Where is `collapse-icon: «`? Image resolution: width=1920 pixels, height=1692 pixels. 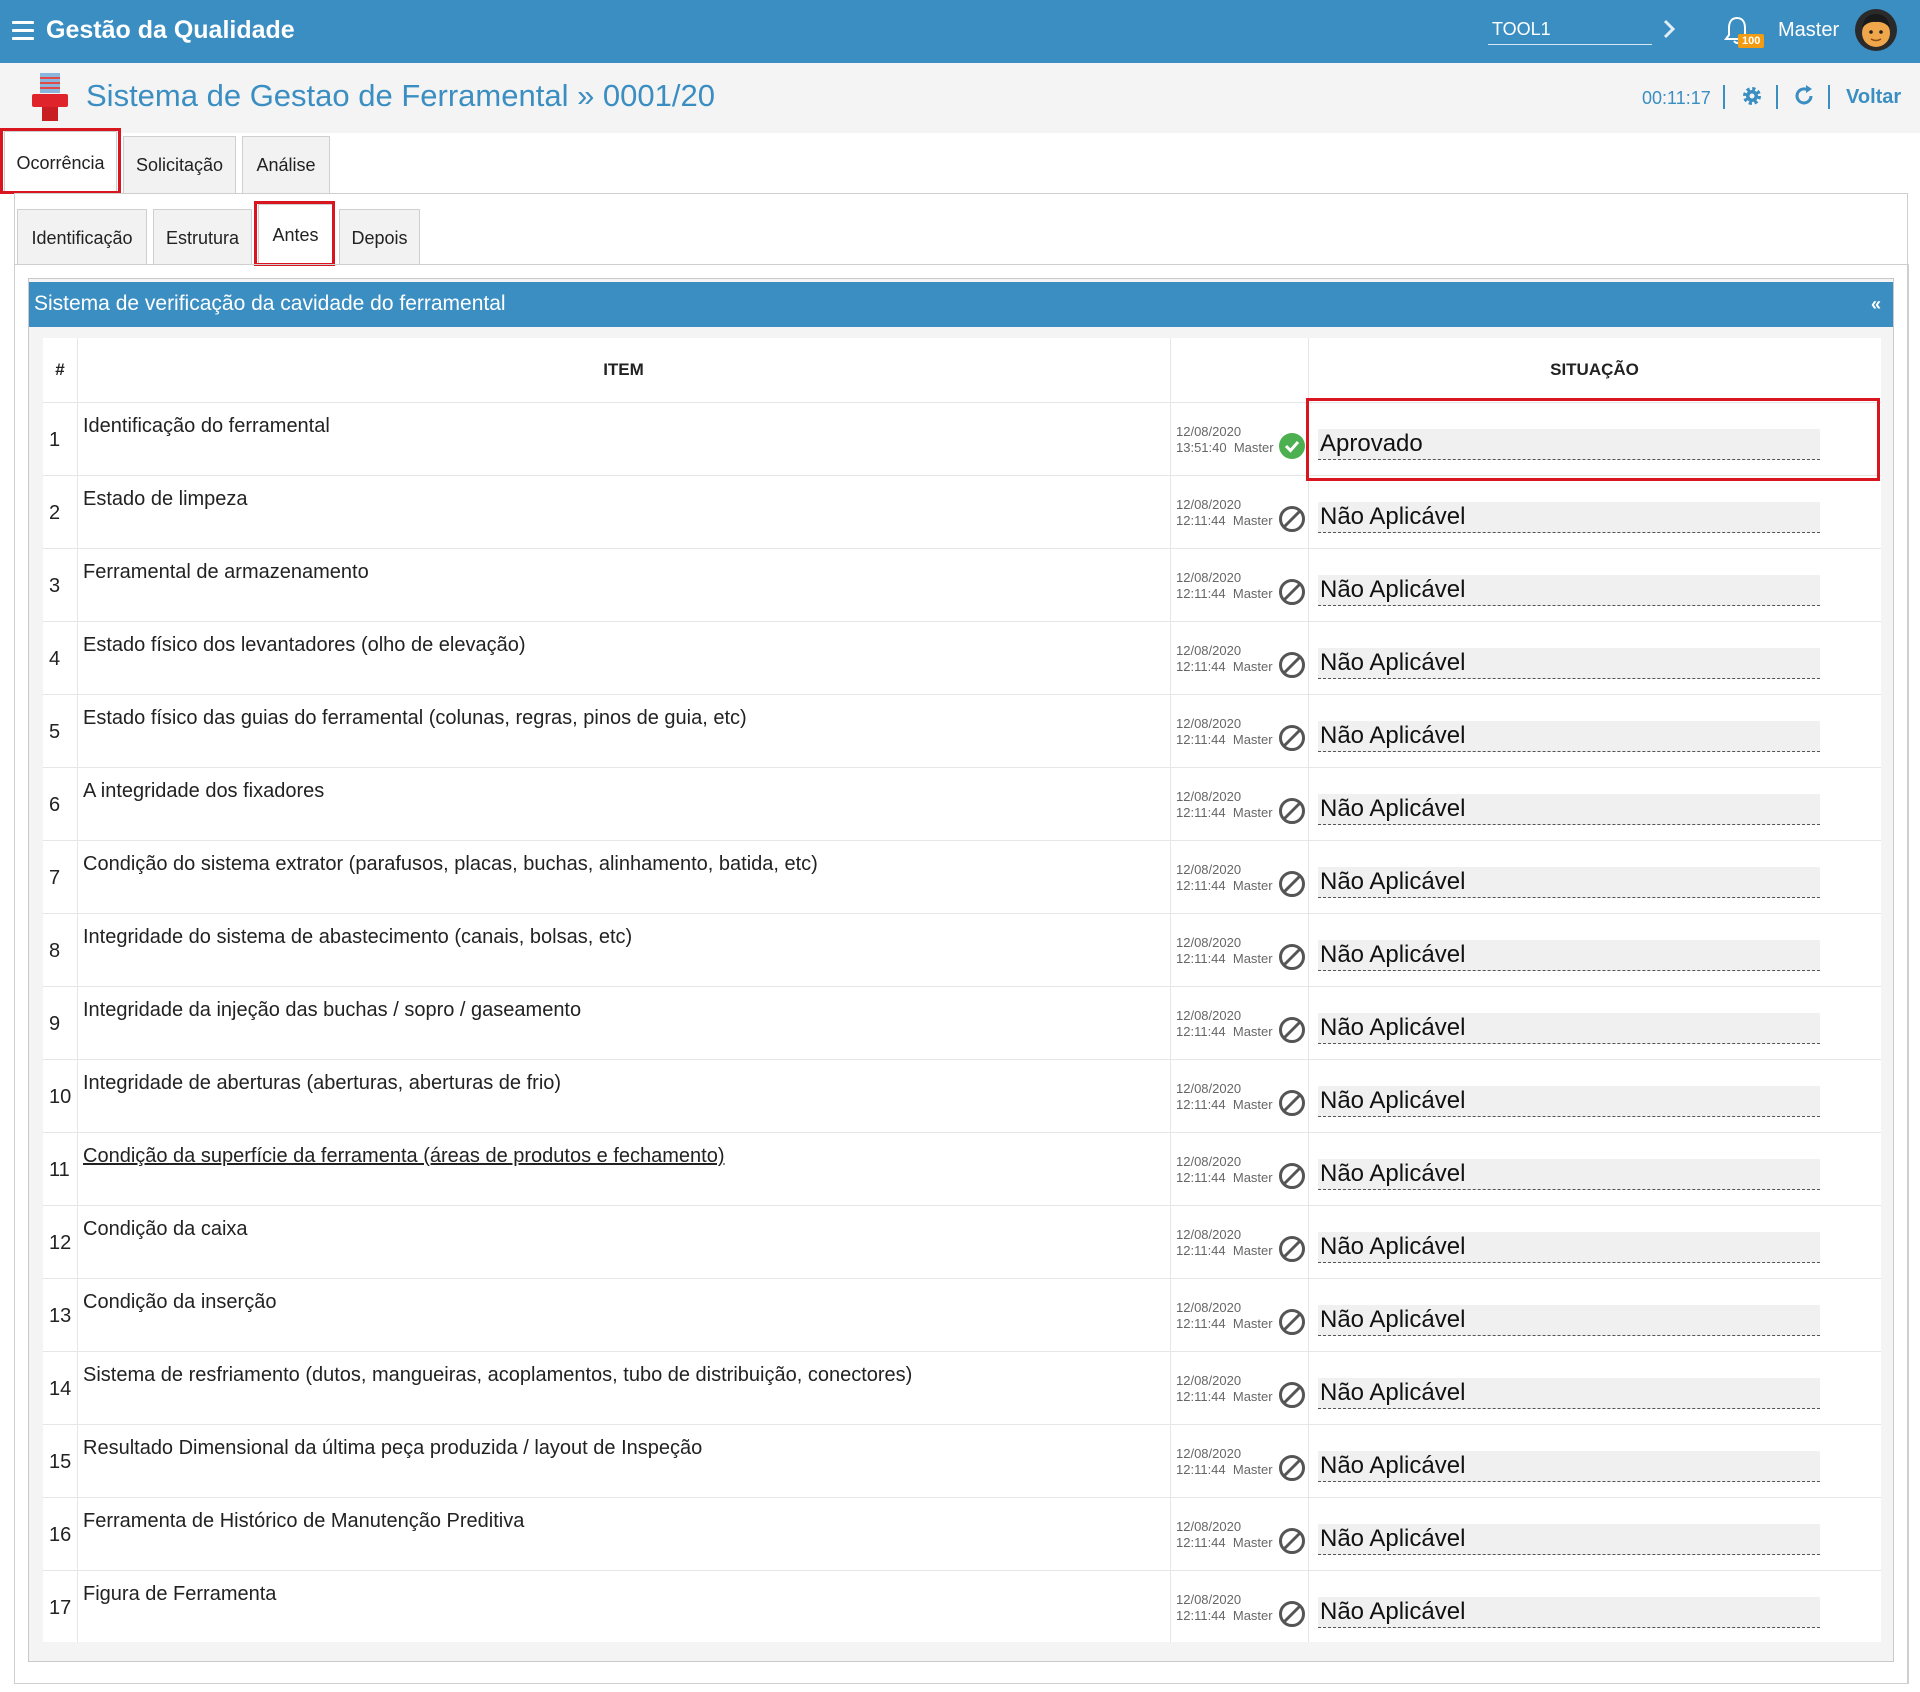 collapse-icon: « is located at coordinates (1876, 304).